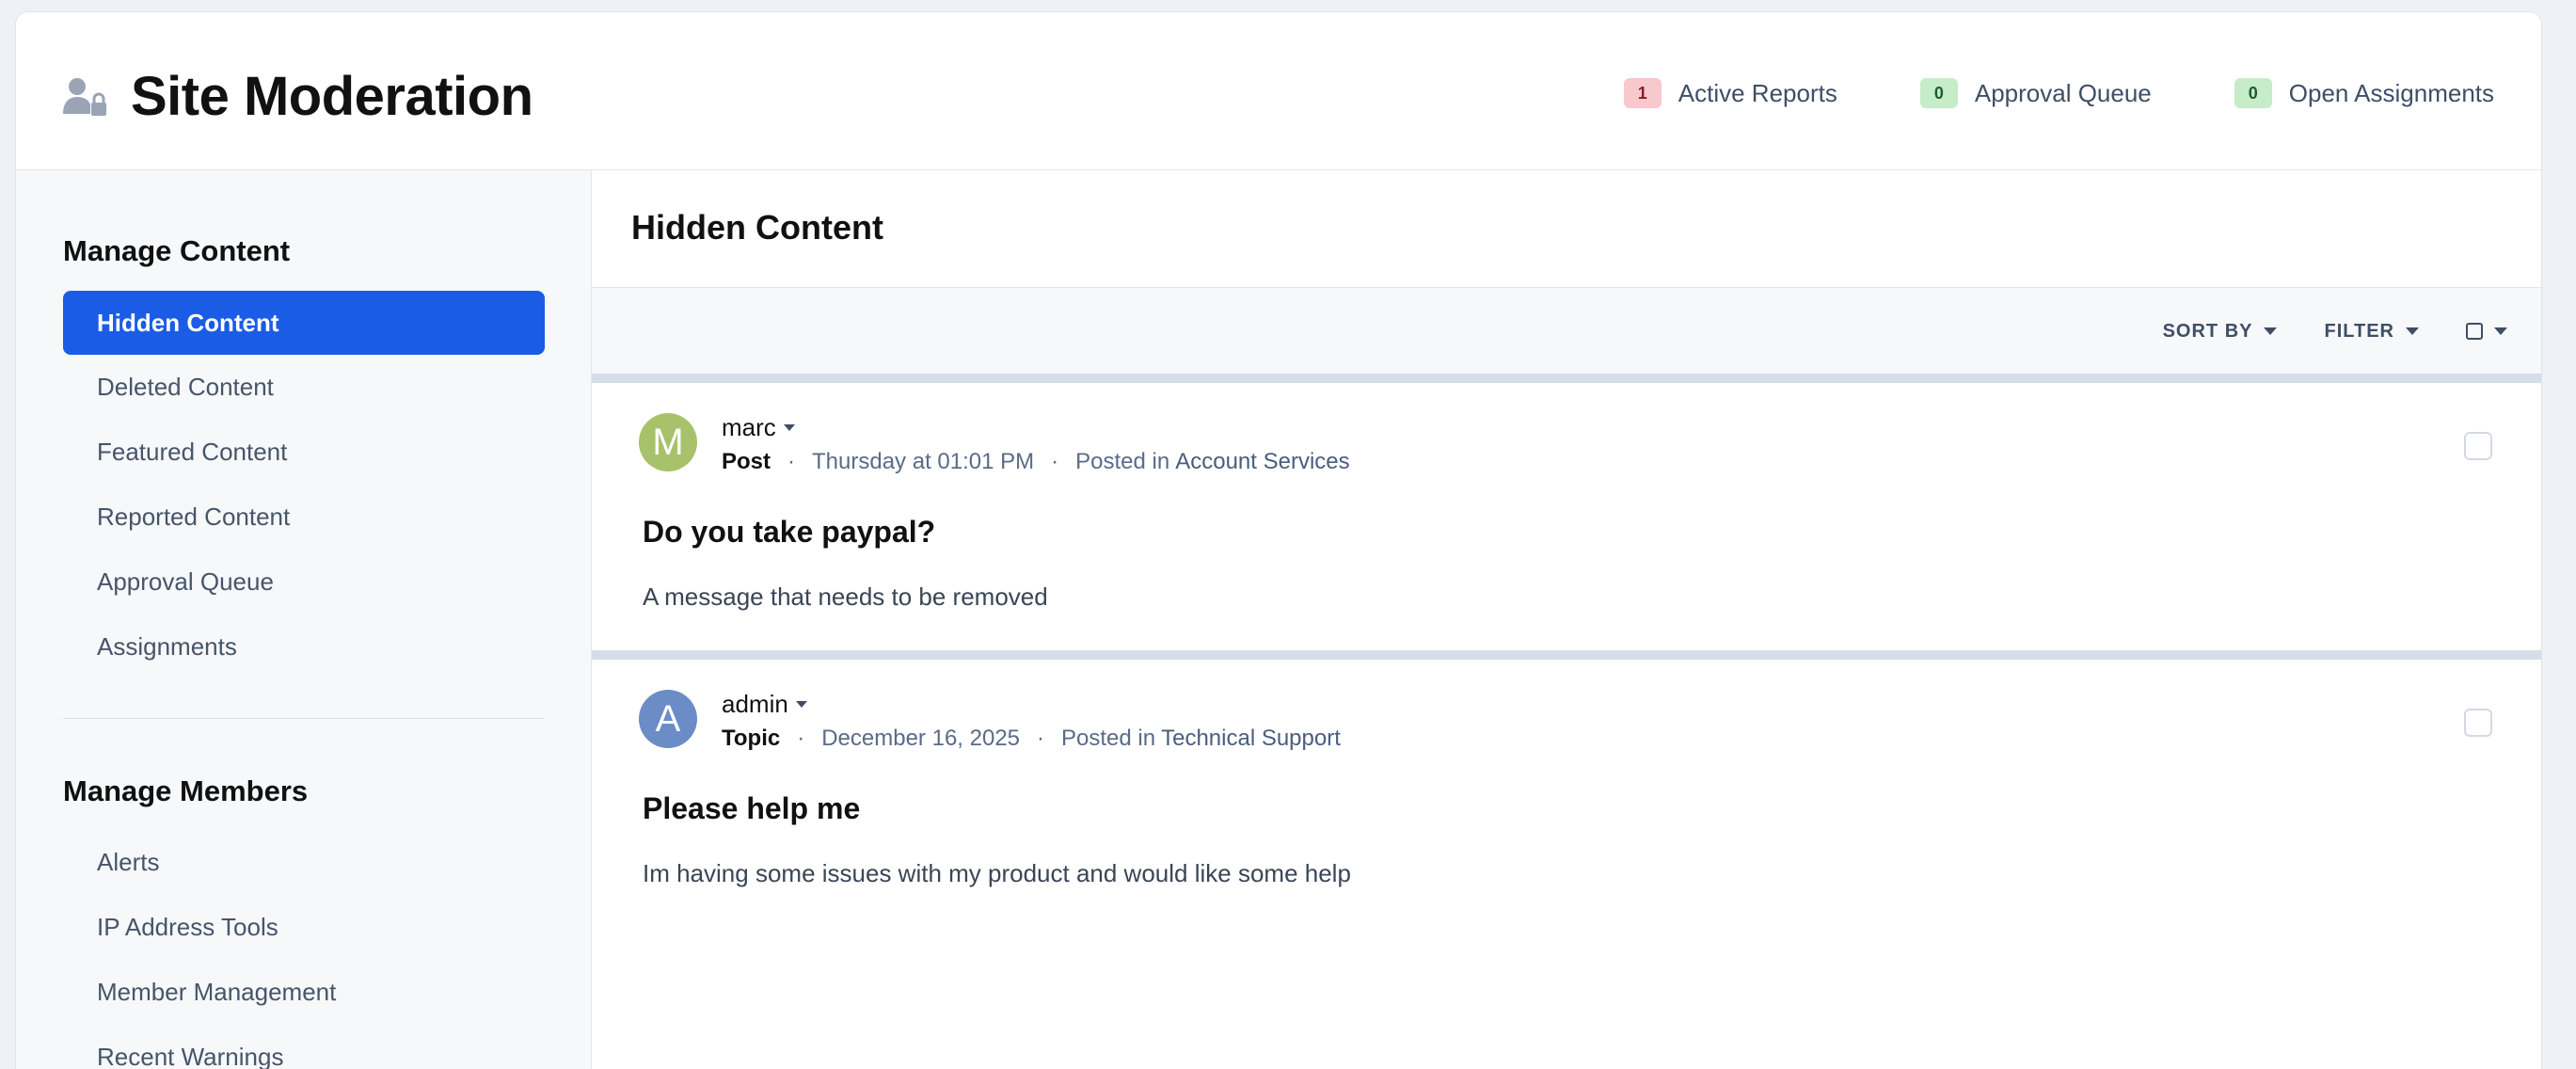 The image size is (2576, 1069). What do you see at coordinates (304, 718) in the screenshot?
I see `sidebar-divider` at bounding box center [304, 718].